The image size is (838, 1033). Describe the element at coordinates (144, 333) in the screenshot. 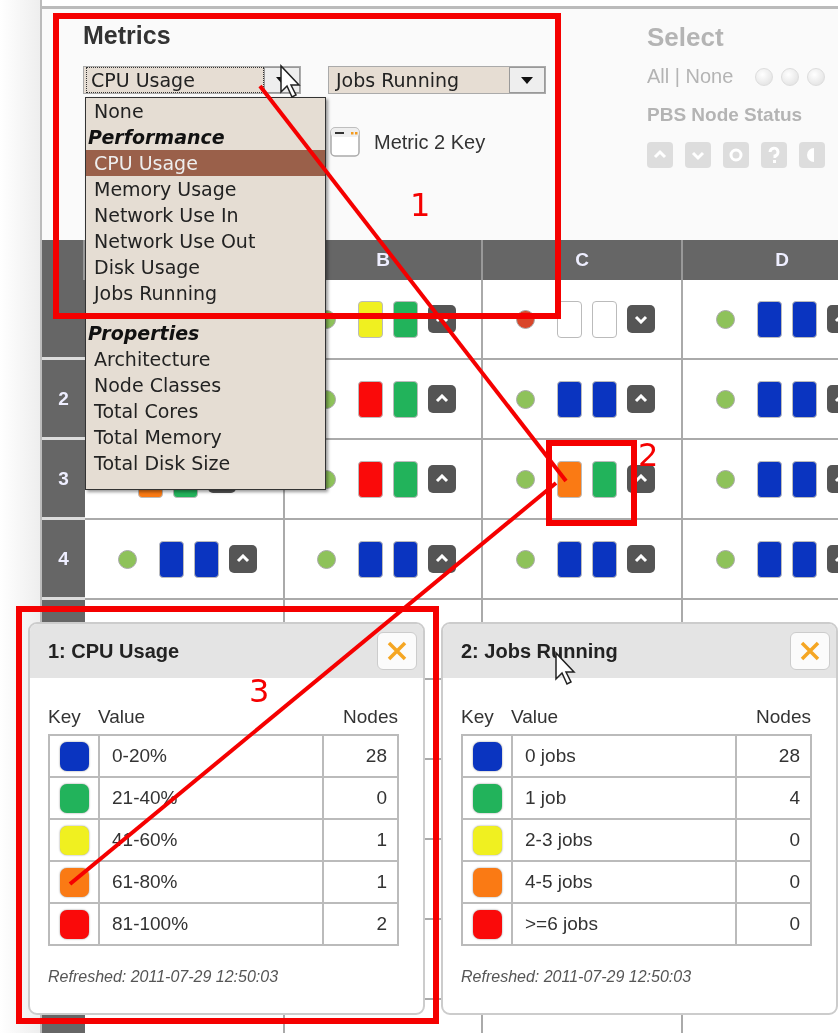

I see `menu-group-label: Properties` at that location.